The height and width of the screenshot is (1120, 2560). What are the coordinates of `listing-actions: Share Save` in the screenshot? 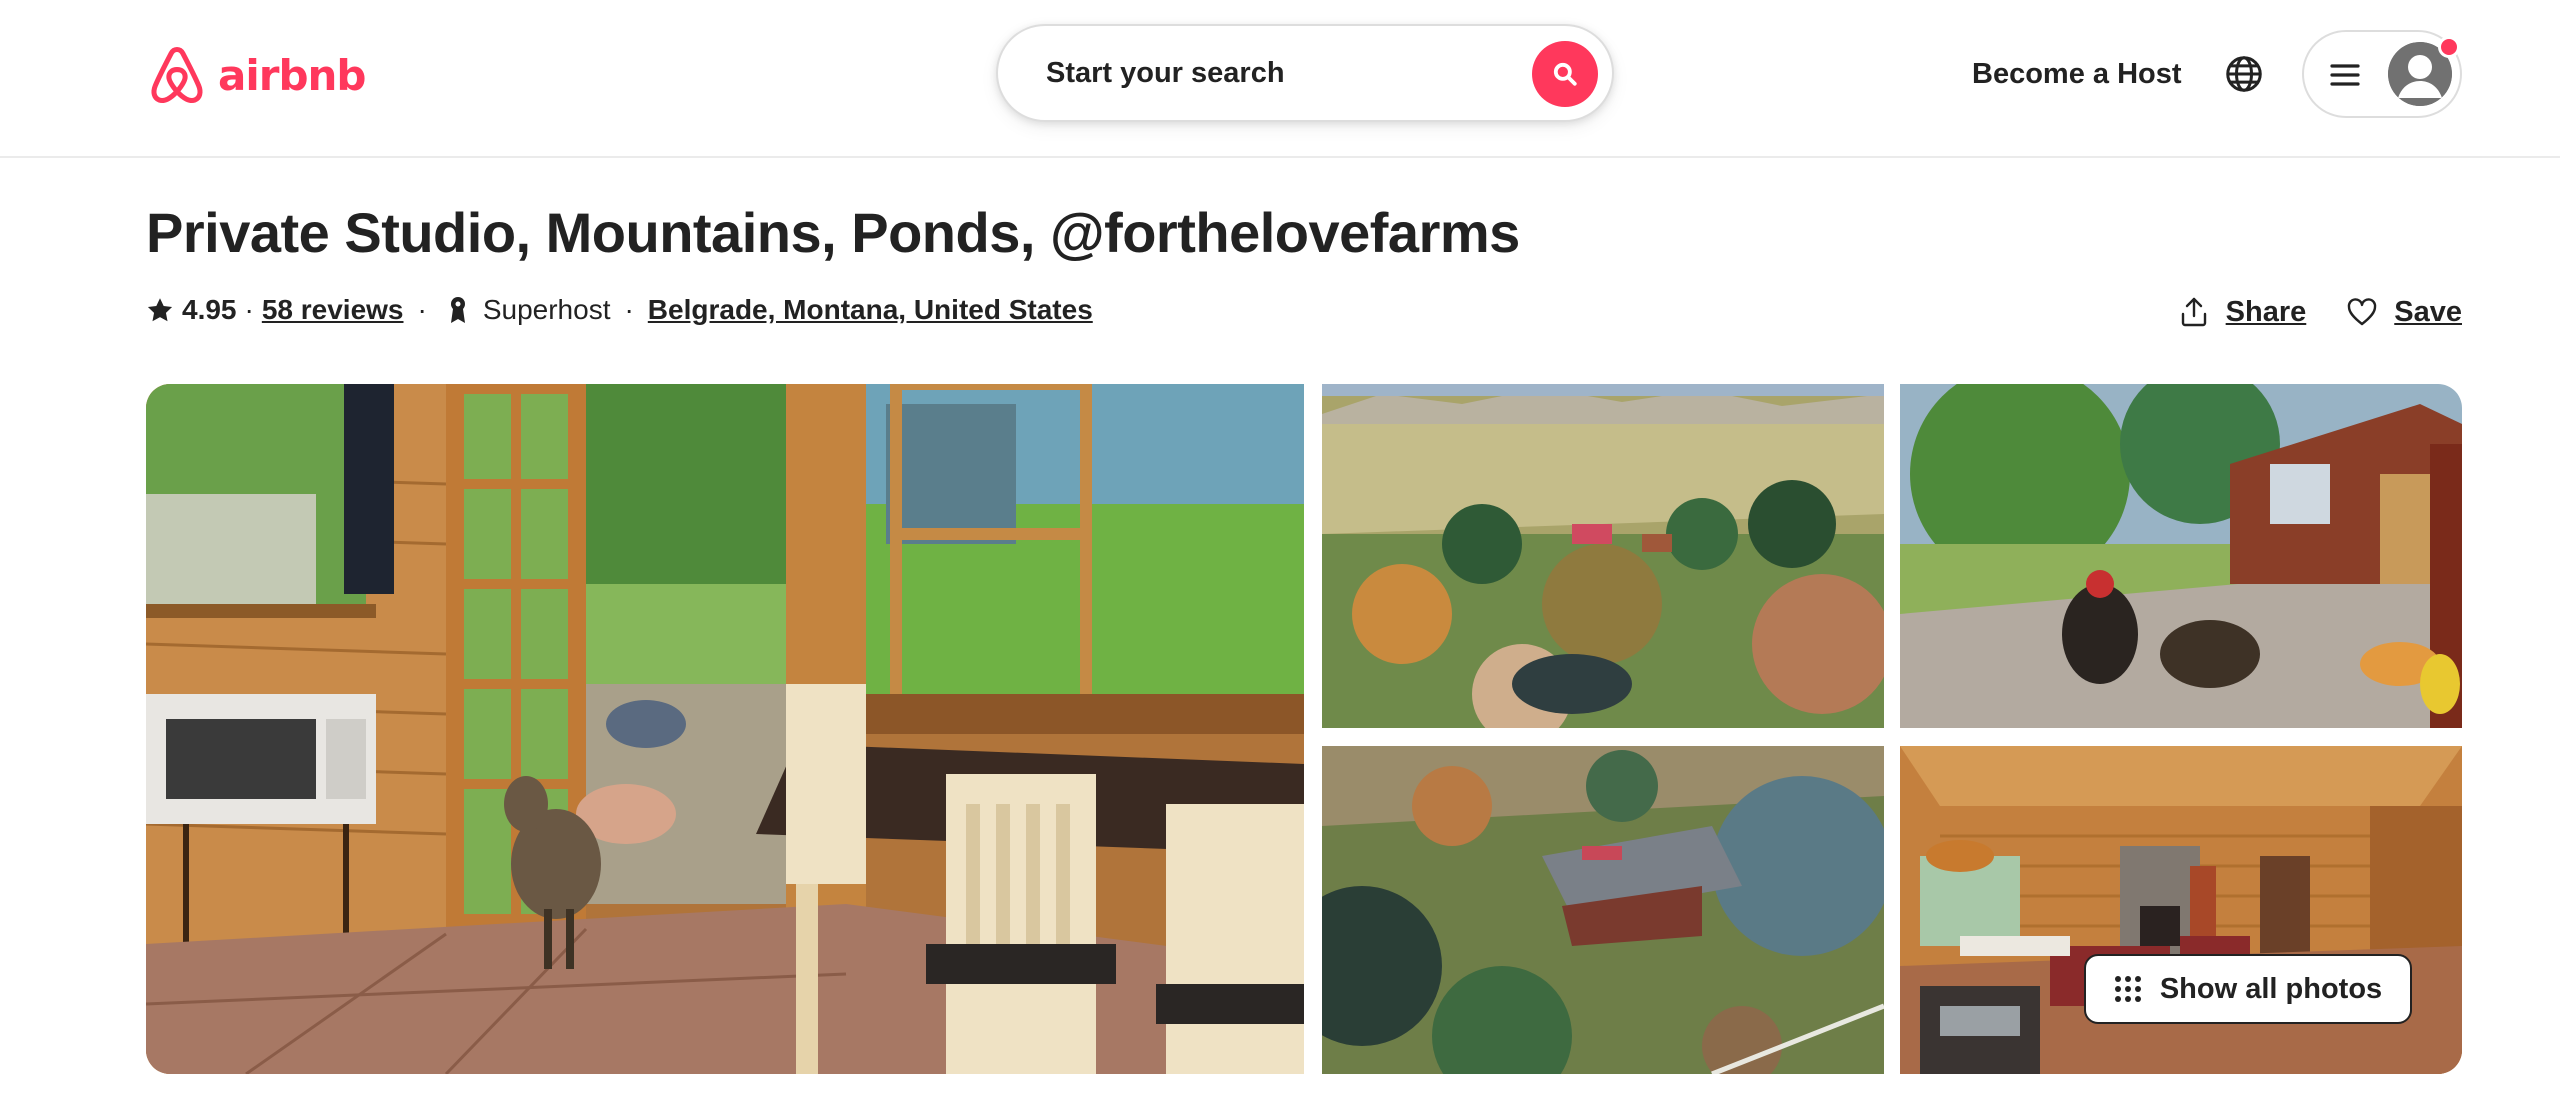 It's located at (2300, 312).